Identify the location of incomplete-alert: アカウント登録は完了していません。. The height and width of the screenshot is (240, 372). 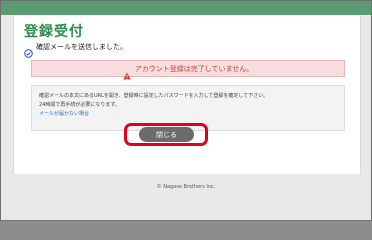
(188, 69).